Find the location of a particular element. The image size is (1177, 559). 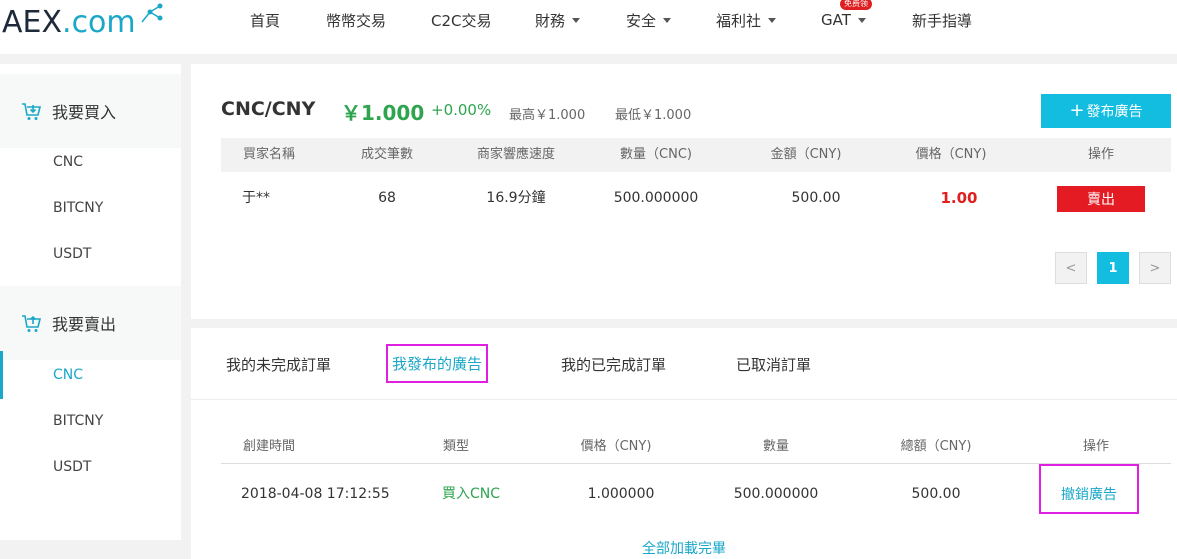

header-quantity: 數量（CNC) is located at coordinates (656, 154).